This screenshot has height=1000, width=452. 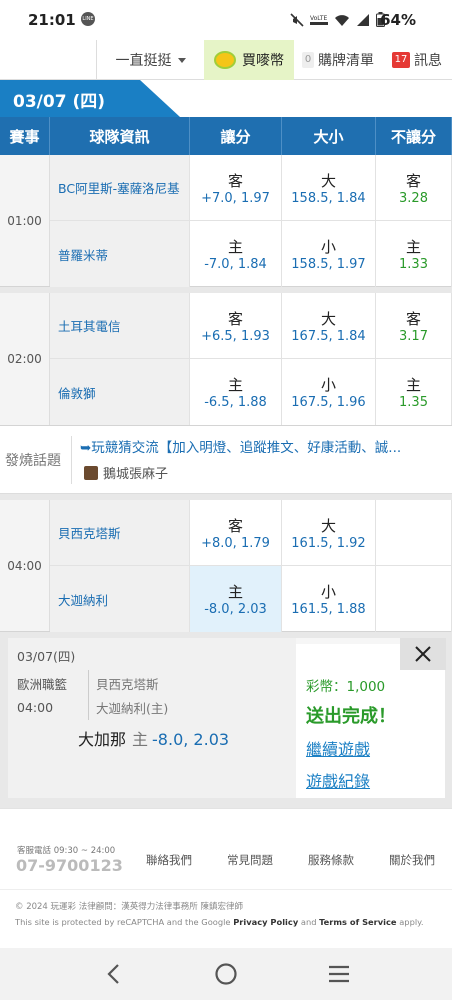 I want to click on header-moneyline: 不讓分, so click(x=414, y=136).